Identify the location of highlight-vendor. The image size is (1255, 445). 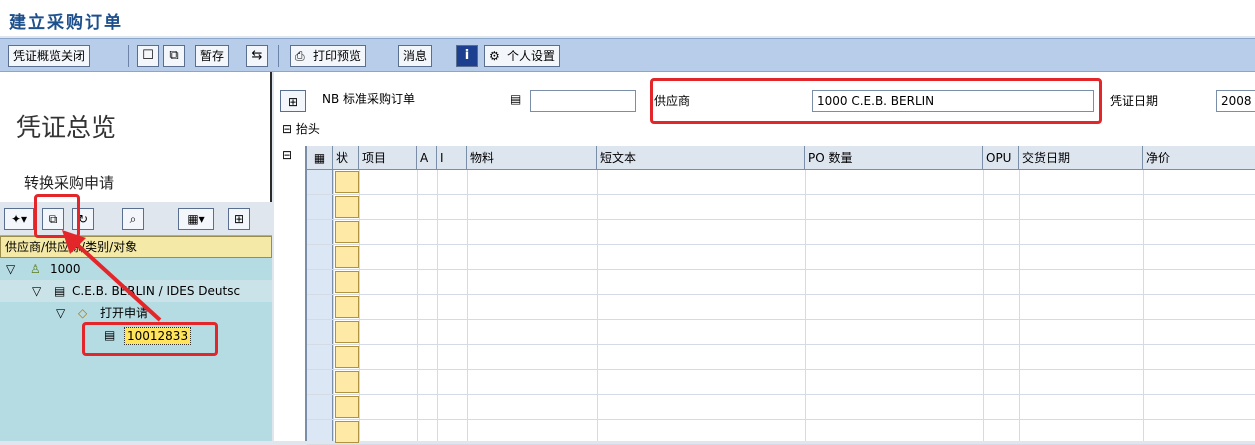
(876, 101).